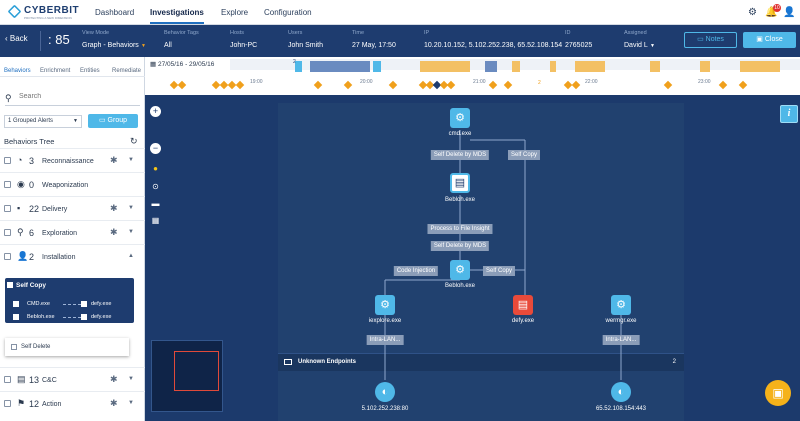  Describe the element at coordinates (110, 45) in the screenshot. I see `view-mode-value: Graph - Behaviors` at that location.